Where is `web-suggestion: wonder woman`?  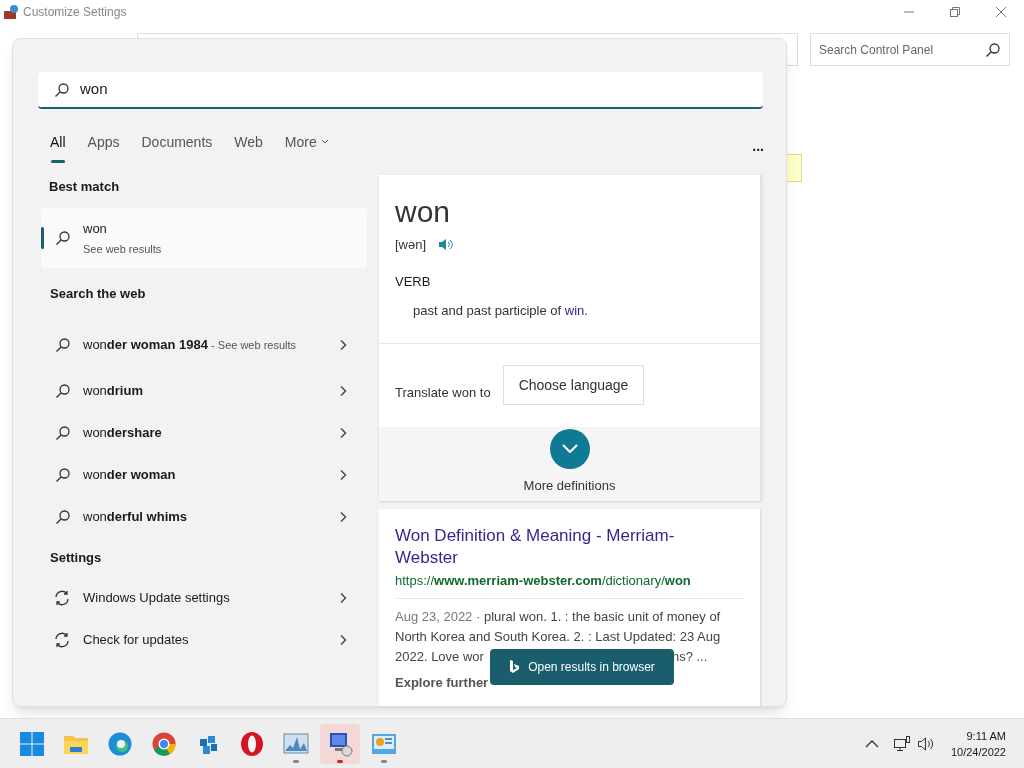 web-suggestion: wonder woman is located at coordinates (204, 474).